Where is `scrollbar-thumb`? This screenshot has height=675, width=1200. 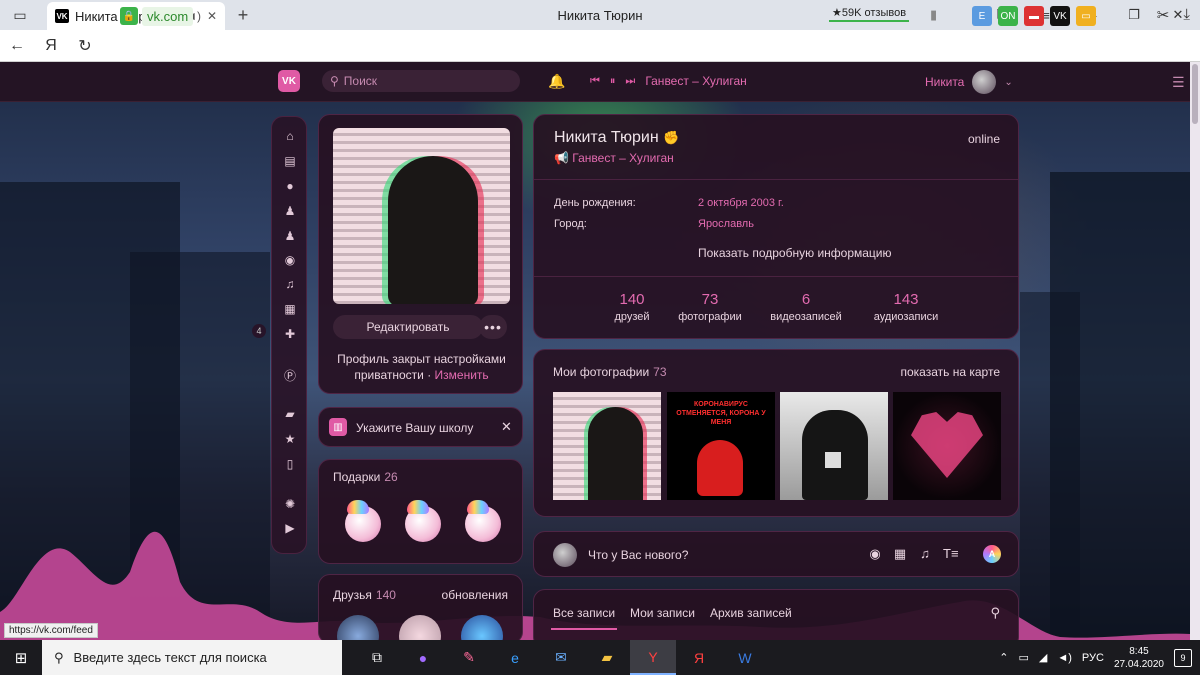
scrollbar-thumb is located at coordinates (1195, 94).